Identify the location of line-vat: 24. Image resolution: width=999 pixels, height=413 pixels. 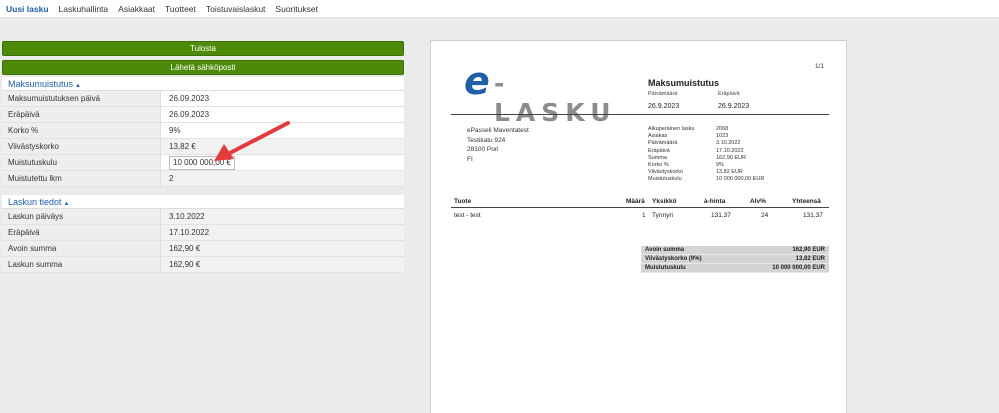
(765, 215).